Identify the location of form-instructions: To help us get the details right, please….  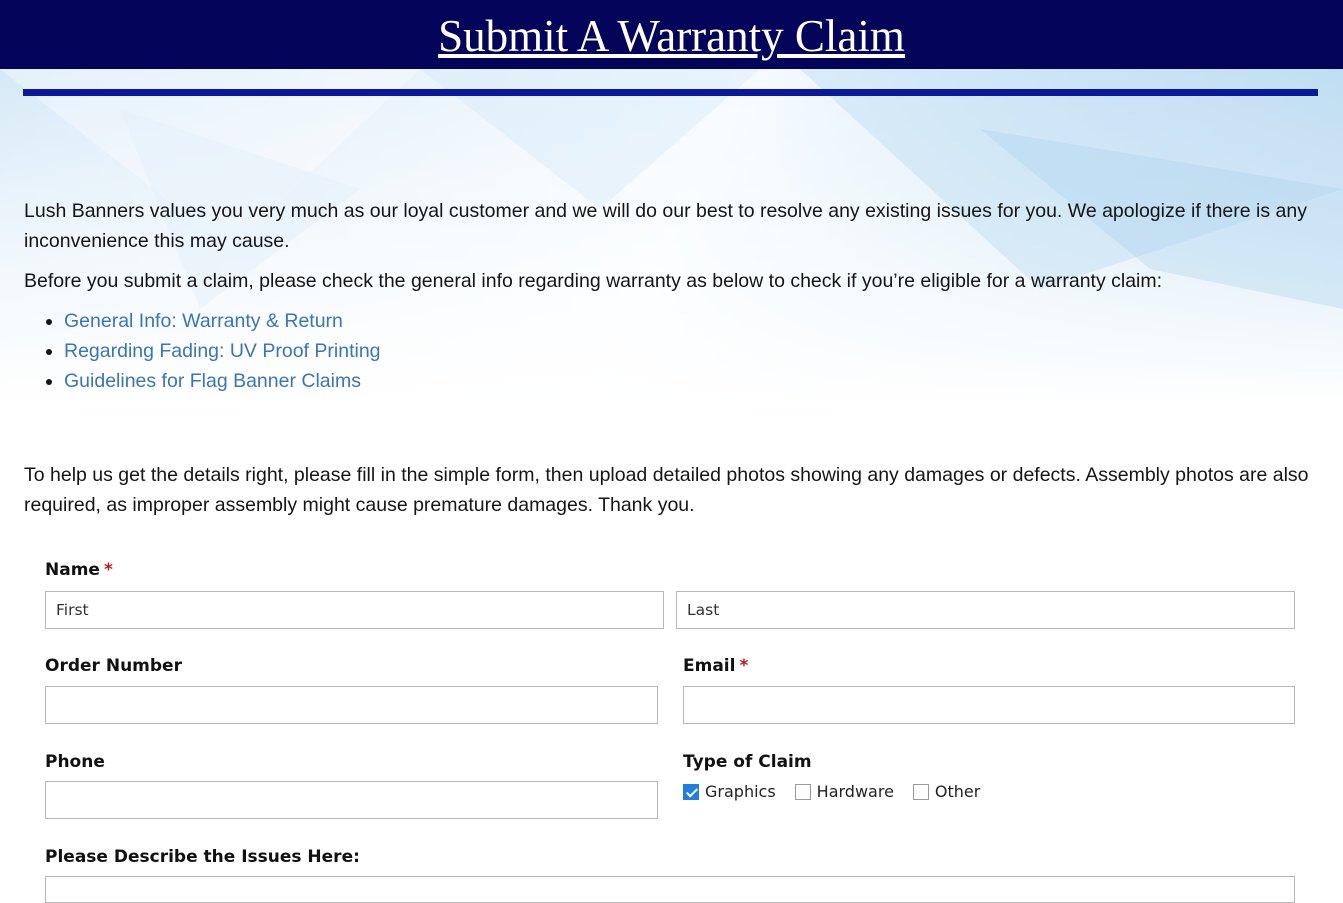
(666, 490).